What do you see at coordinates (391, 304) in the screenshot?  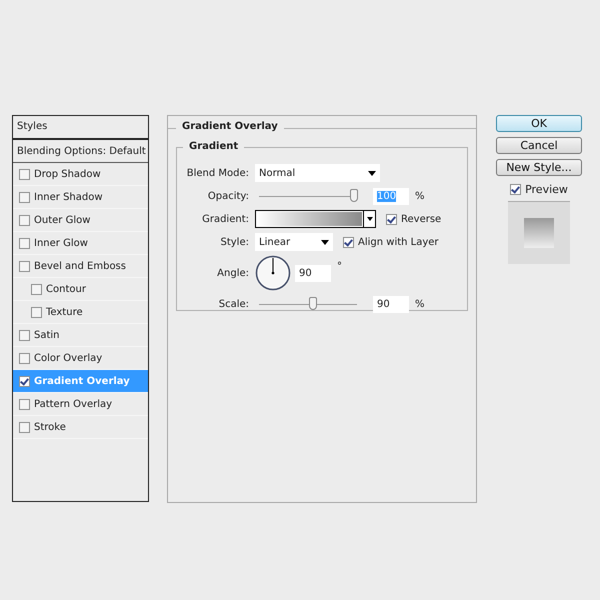 I see `scale-input: 90` at bounding box center [391, 304].